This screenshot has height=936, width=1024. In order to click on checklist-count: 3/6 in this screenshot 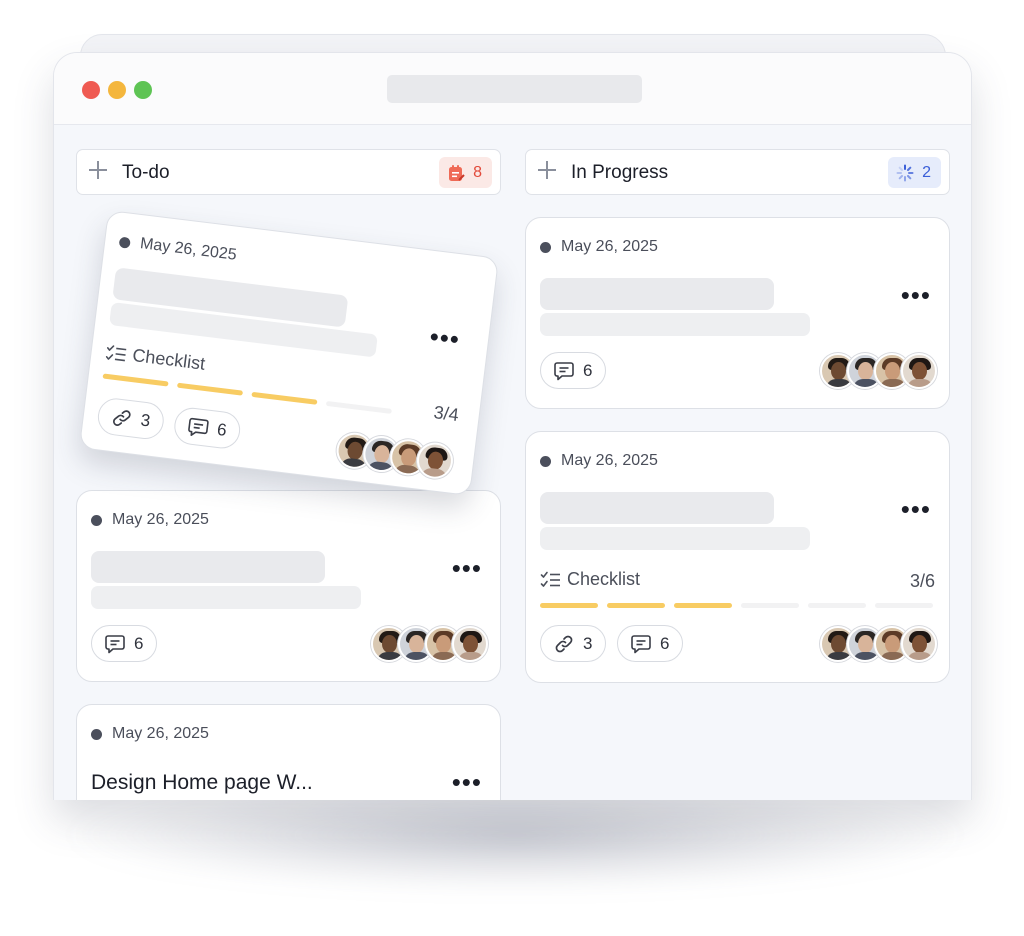, I will do `click(922, 581)`.